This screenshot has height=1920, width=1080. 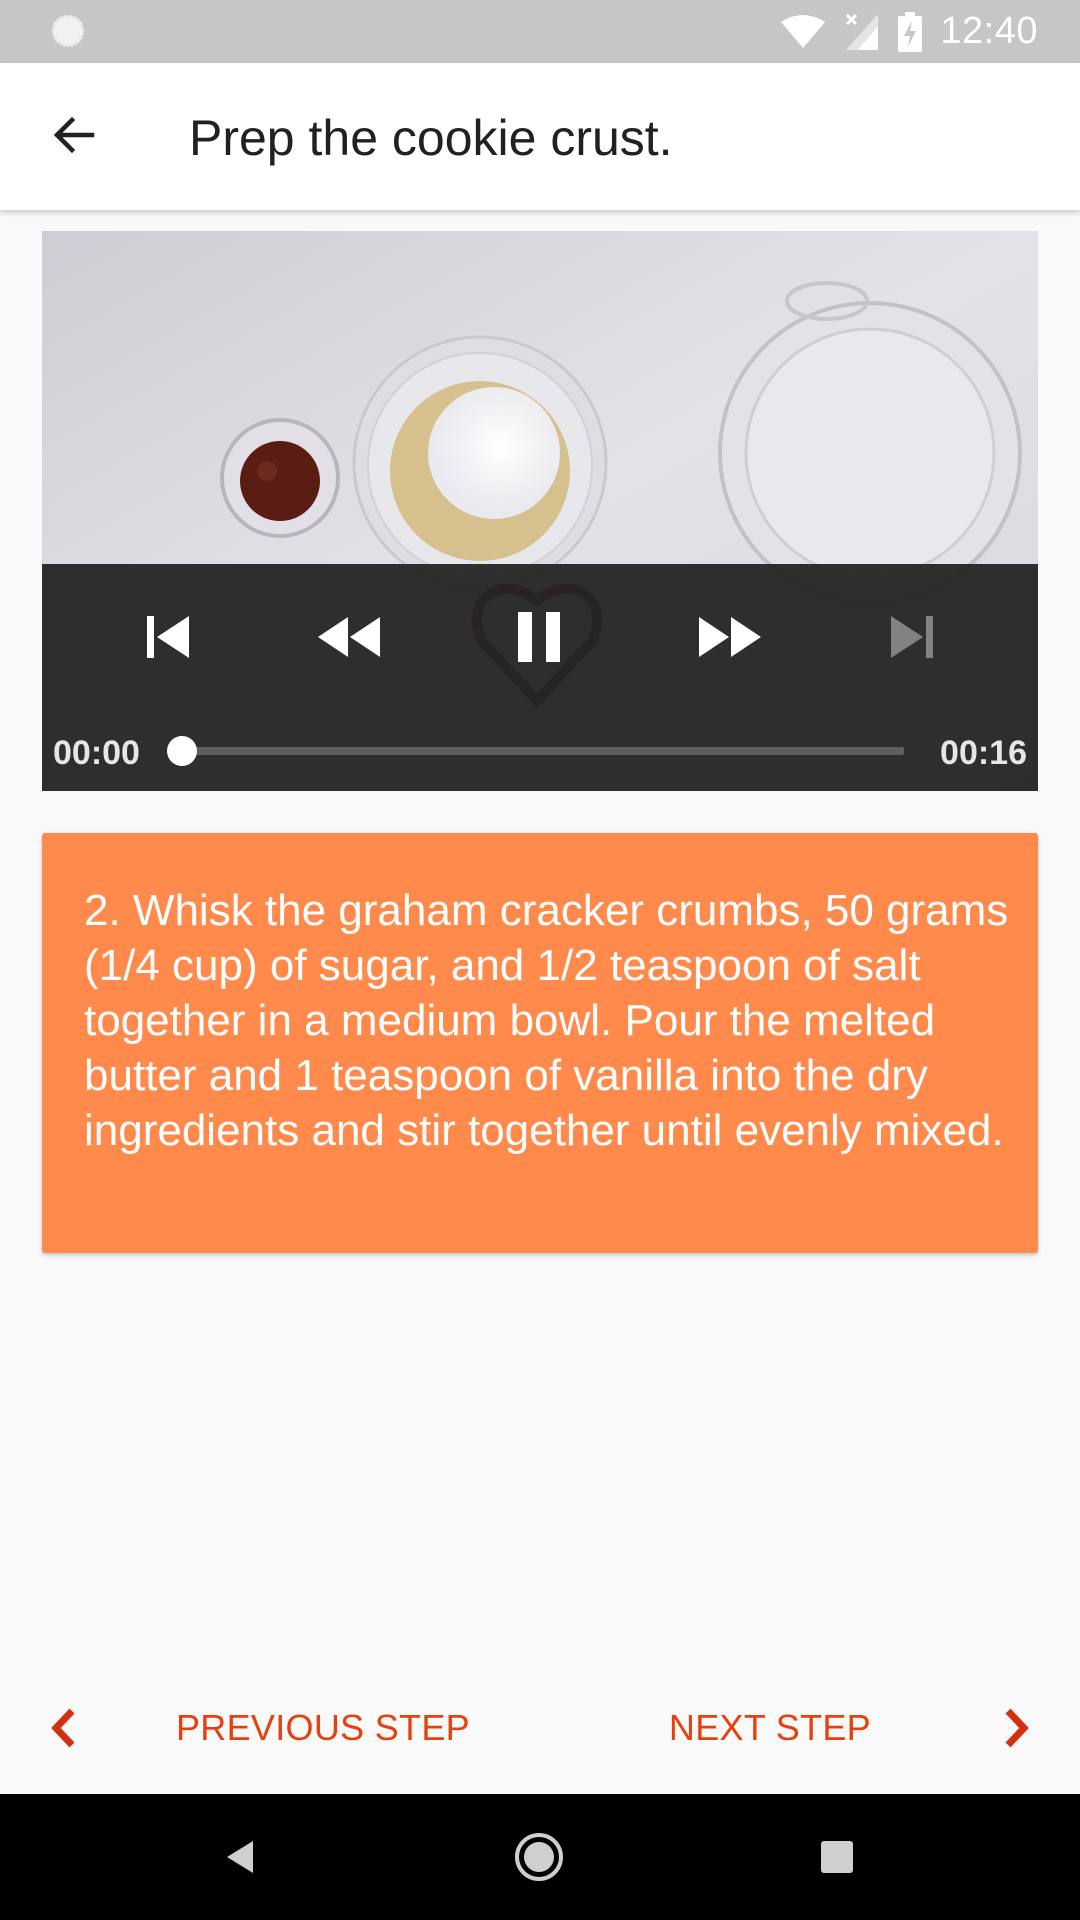 I want to click on pause-button, so click(x=539, y=637).